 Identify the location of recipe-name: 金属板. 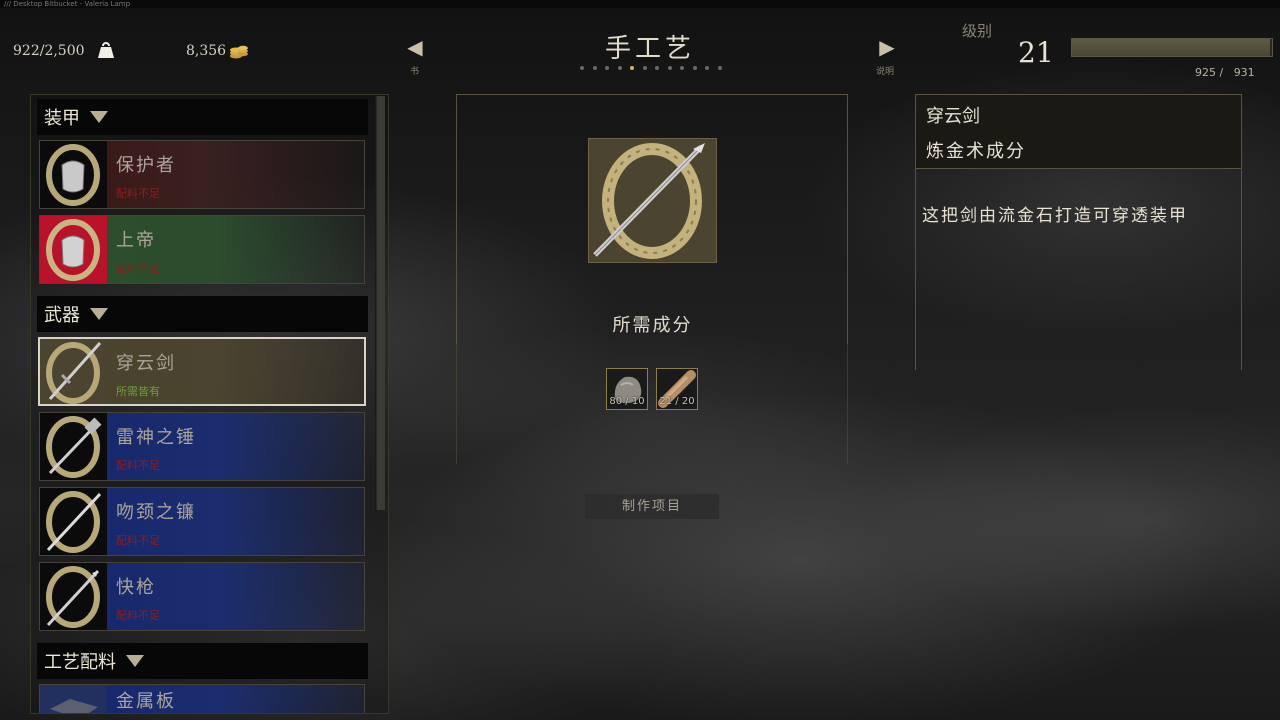
(146, 701).